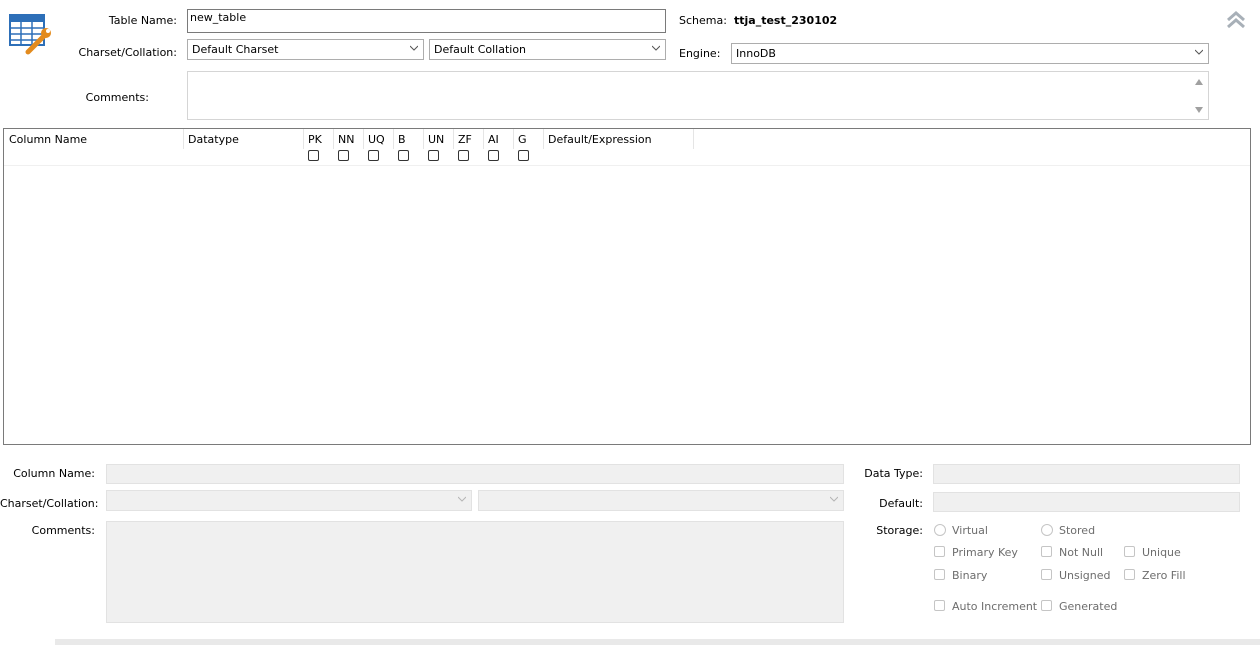 This screenshot has height=645, width=1260. What do you see at coordinates (142, 20) in the screenshot?
I see `table-name-label: Table Name:` at bounding box center [142, 20].